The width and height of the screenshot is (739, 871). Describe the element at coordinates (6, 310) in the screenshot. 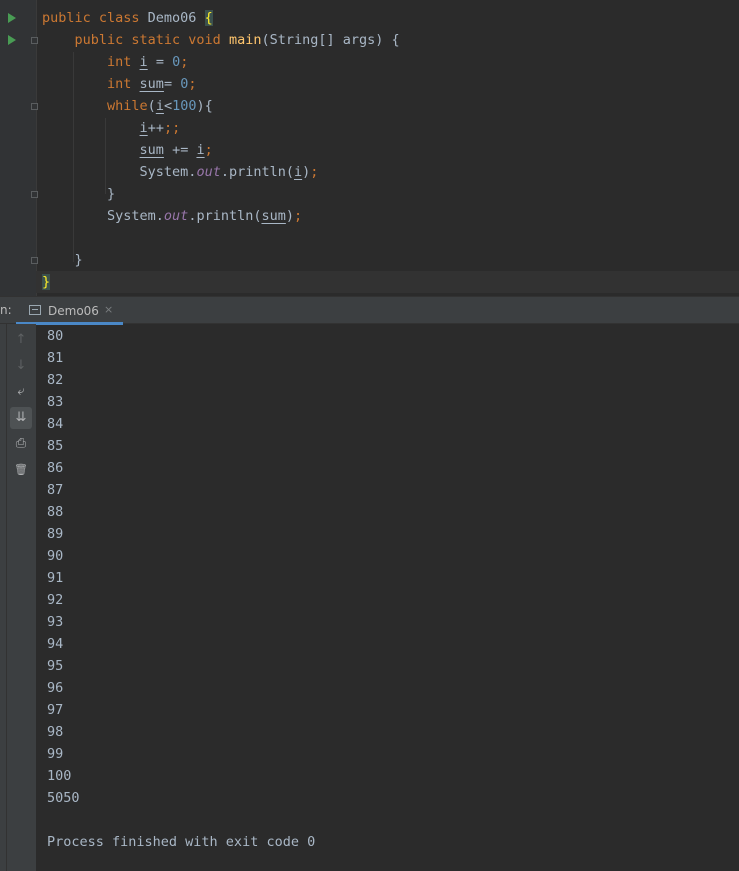

I see `run-label: n:` at that location.